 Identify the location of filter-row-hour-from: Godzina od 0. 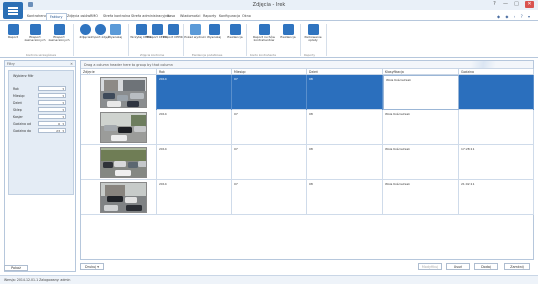
(43, 124).